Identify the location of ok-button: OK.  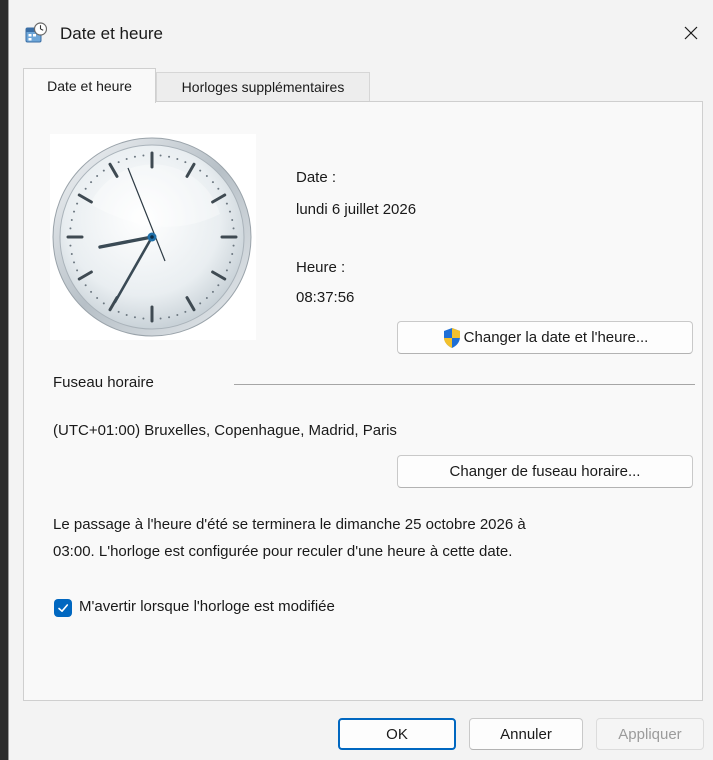
(397, 734).